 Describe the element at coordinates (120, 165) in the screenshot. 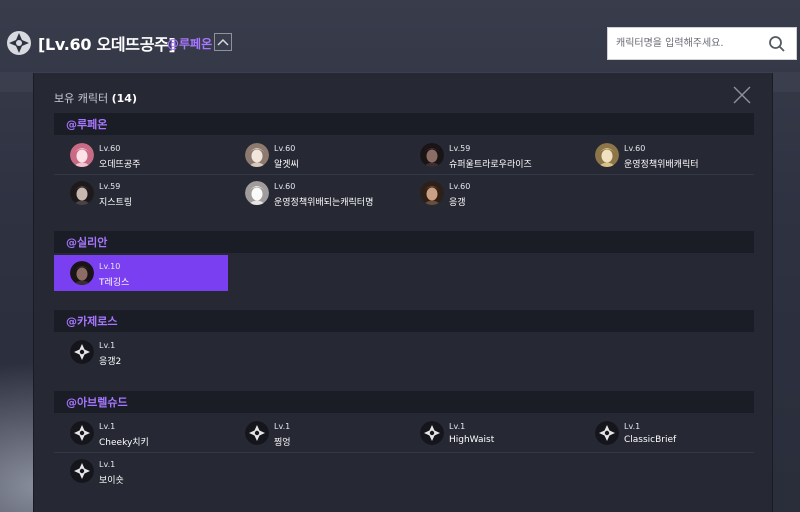

I see `character-name: 오데뜨공주` at that location.